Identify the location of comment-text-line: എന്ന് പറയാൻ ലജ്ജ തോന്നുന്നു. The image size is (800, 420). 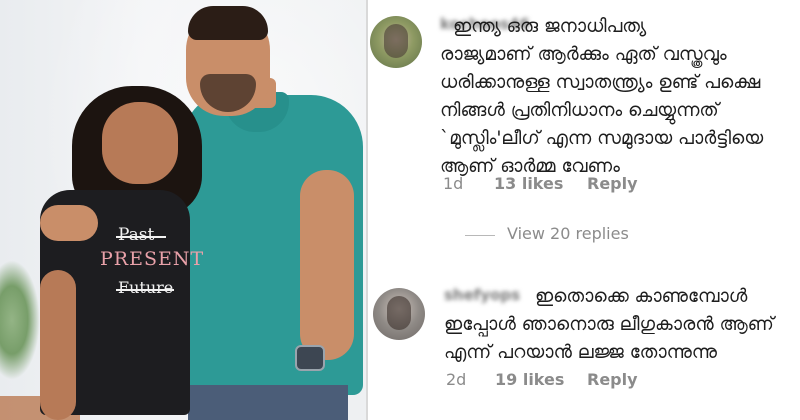
(580, 352).